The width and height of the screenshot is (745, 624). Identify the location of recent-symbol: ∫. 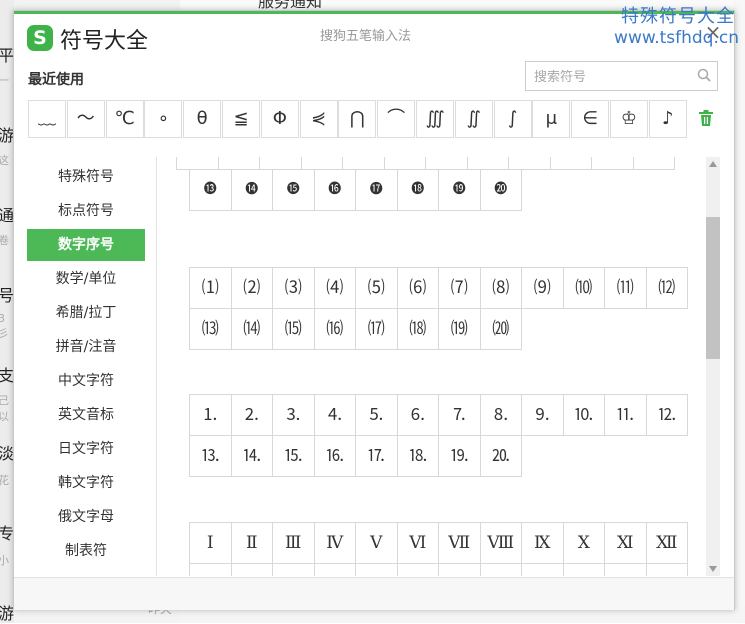
(512, 119).